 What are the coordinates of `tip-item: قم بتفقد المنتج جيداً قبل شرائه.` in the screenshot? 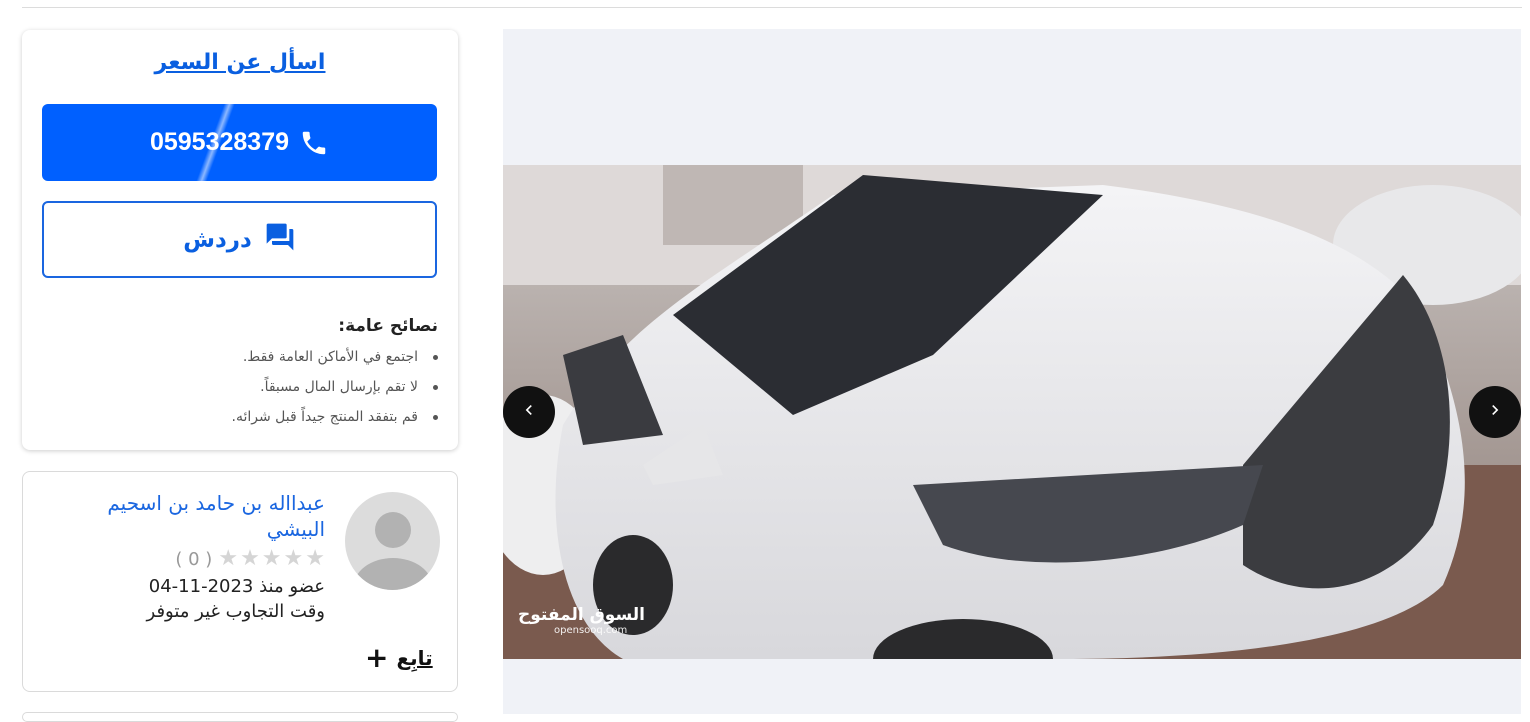 It's located at (288, 417).